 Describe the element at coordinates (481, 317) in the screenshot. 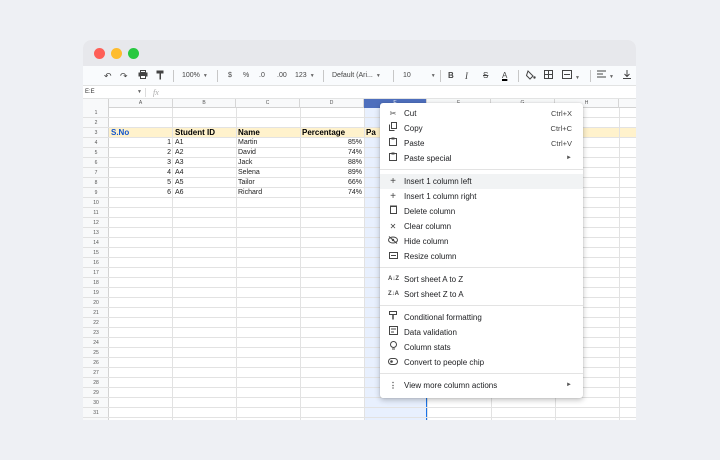

I see `menu-item-conditional-formatting: Conditional formatting` at that location.